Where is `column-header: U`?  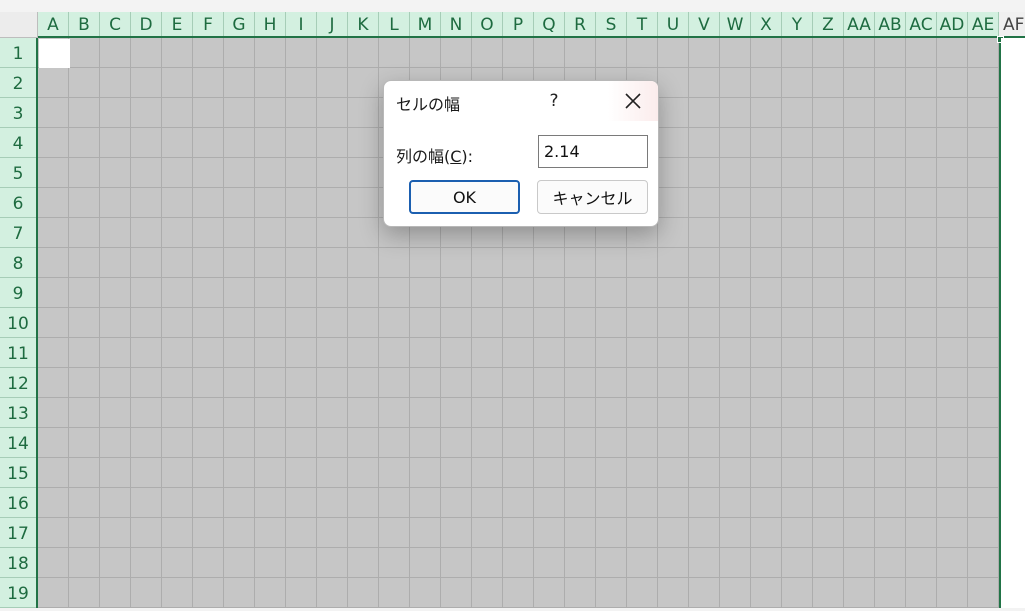 column-header: U is located at coordinates (673, 24).